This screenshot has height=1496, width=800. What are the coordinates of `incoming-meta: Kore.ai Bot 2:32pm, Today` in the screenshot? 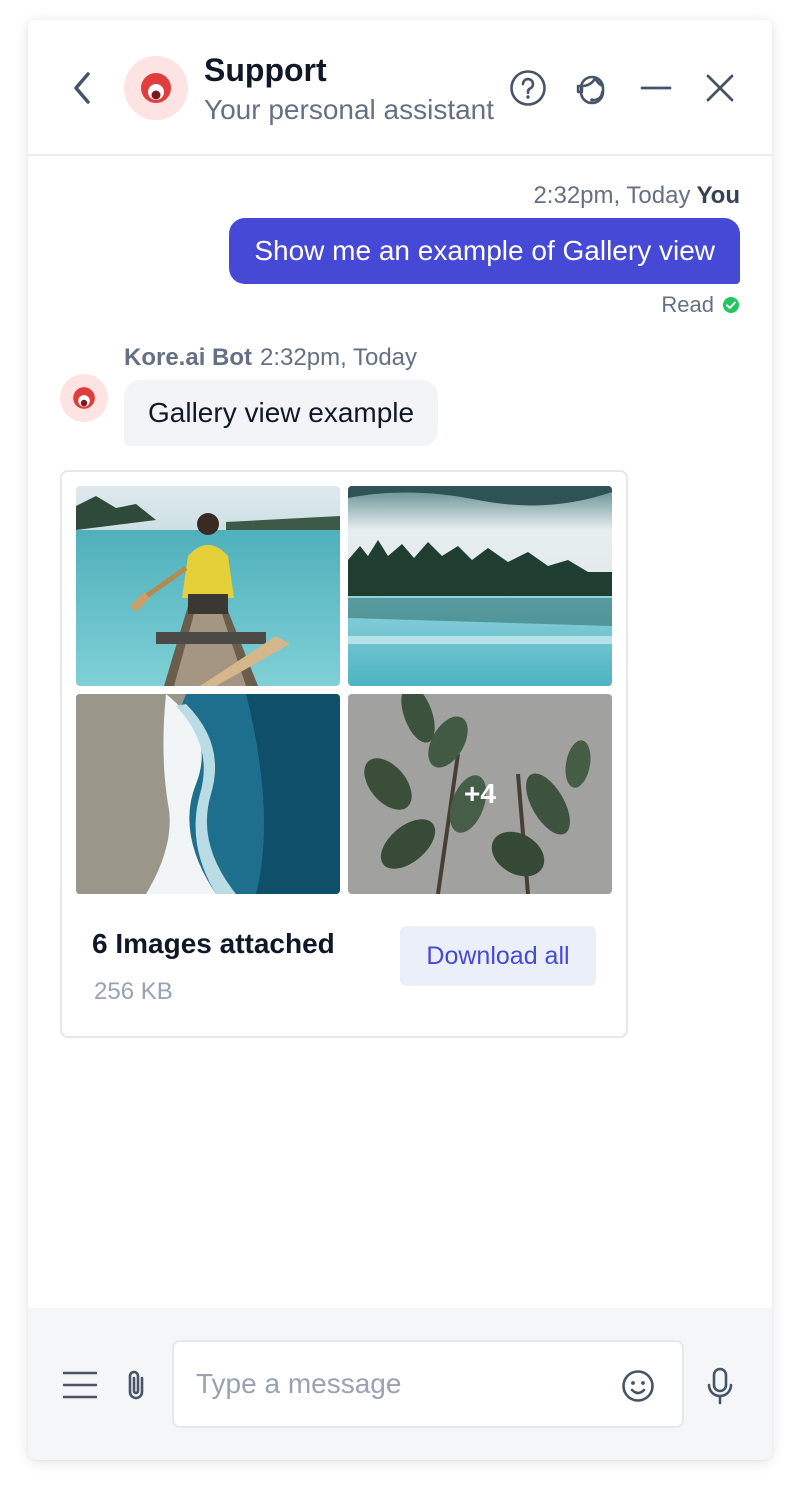 It's located at (270, 358).